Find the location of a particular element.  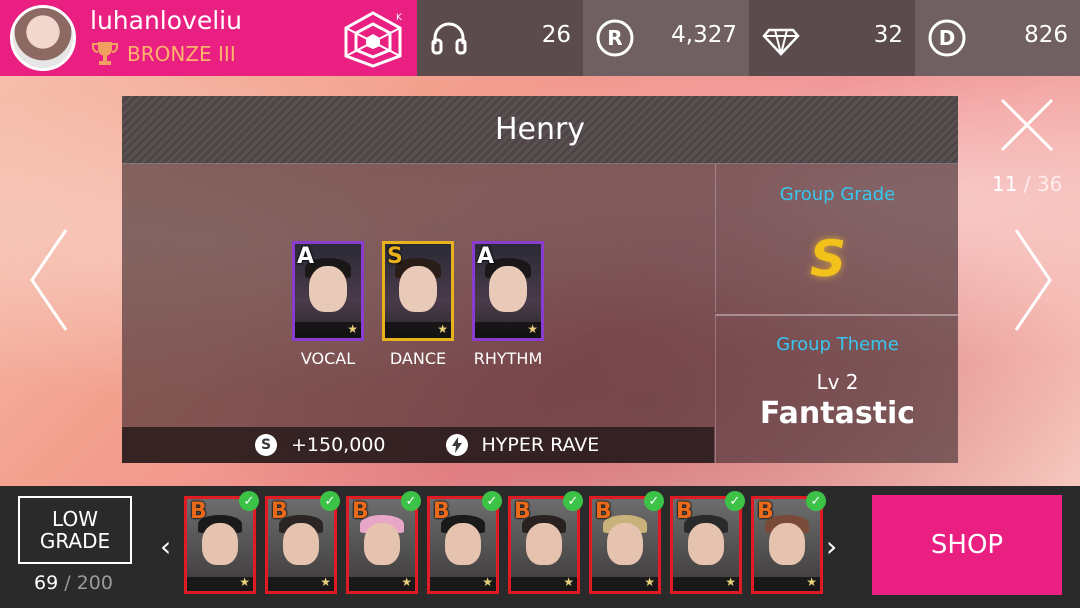

d-coin-count: 826 is located at coordinates (1046, 35).